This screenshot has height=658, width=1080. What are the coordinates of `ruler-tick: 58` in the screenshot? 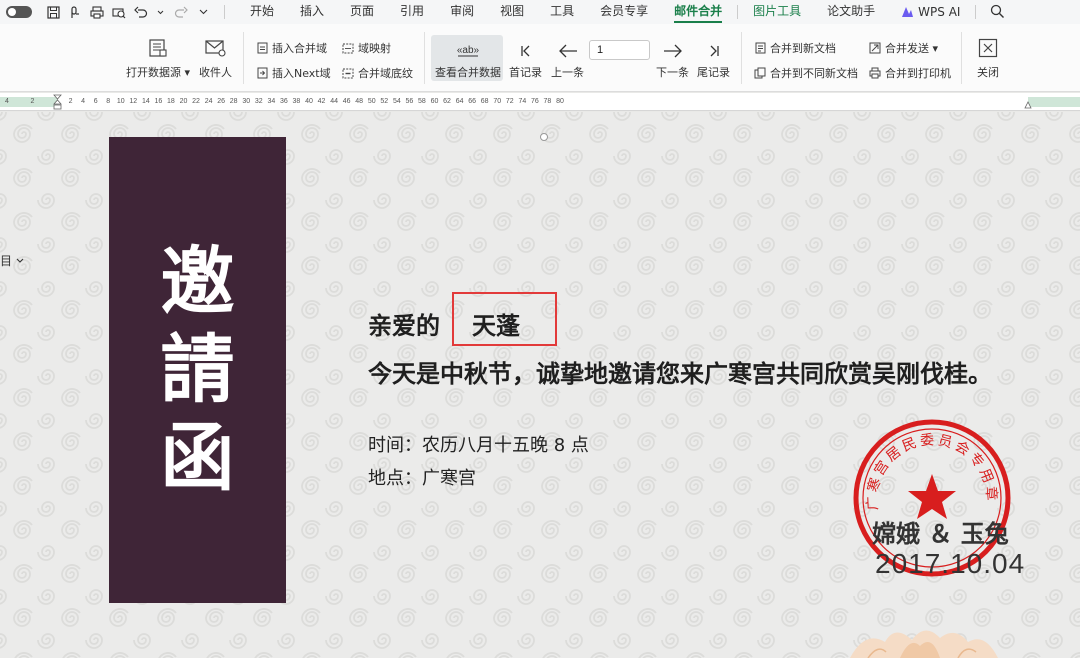 It's located at (422, 101).